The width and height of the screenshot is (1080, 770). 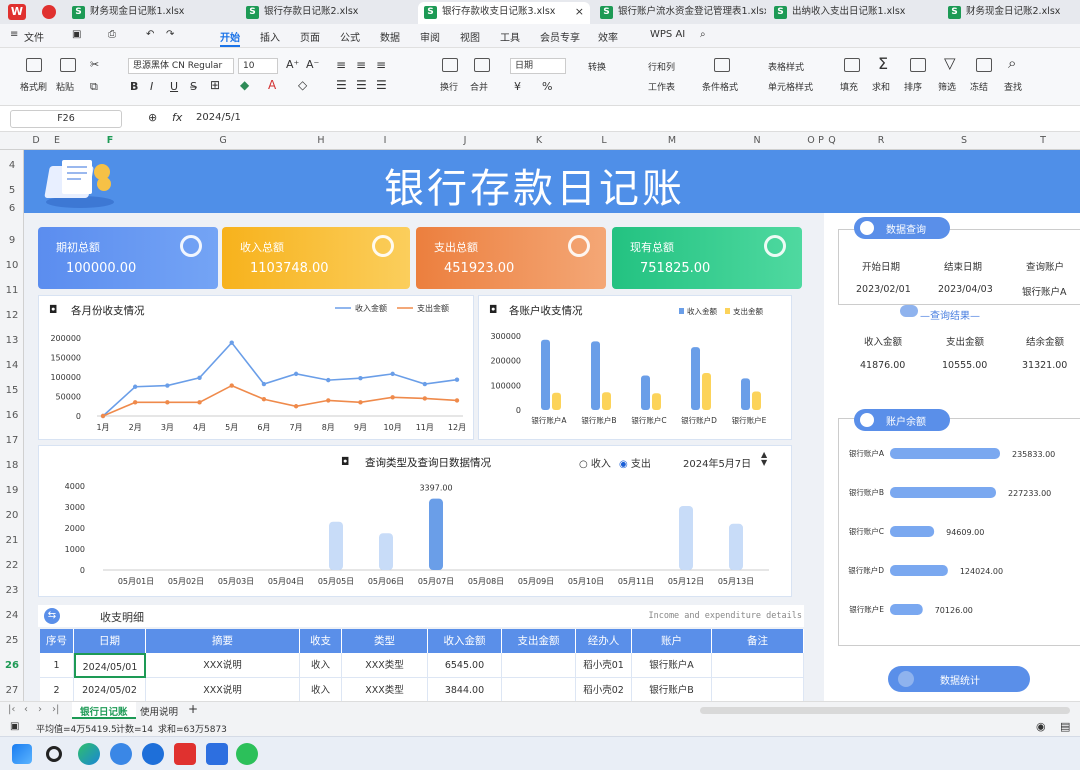 I want to click on conditional-format-button: 条件格式, so click(x=720, y=86).